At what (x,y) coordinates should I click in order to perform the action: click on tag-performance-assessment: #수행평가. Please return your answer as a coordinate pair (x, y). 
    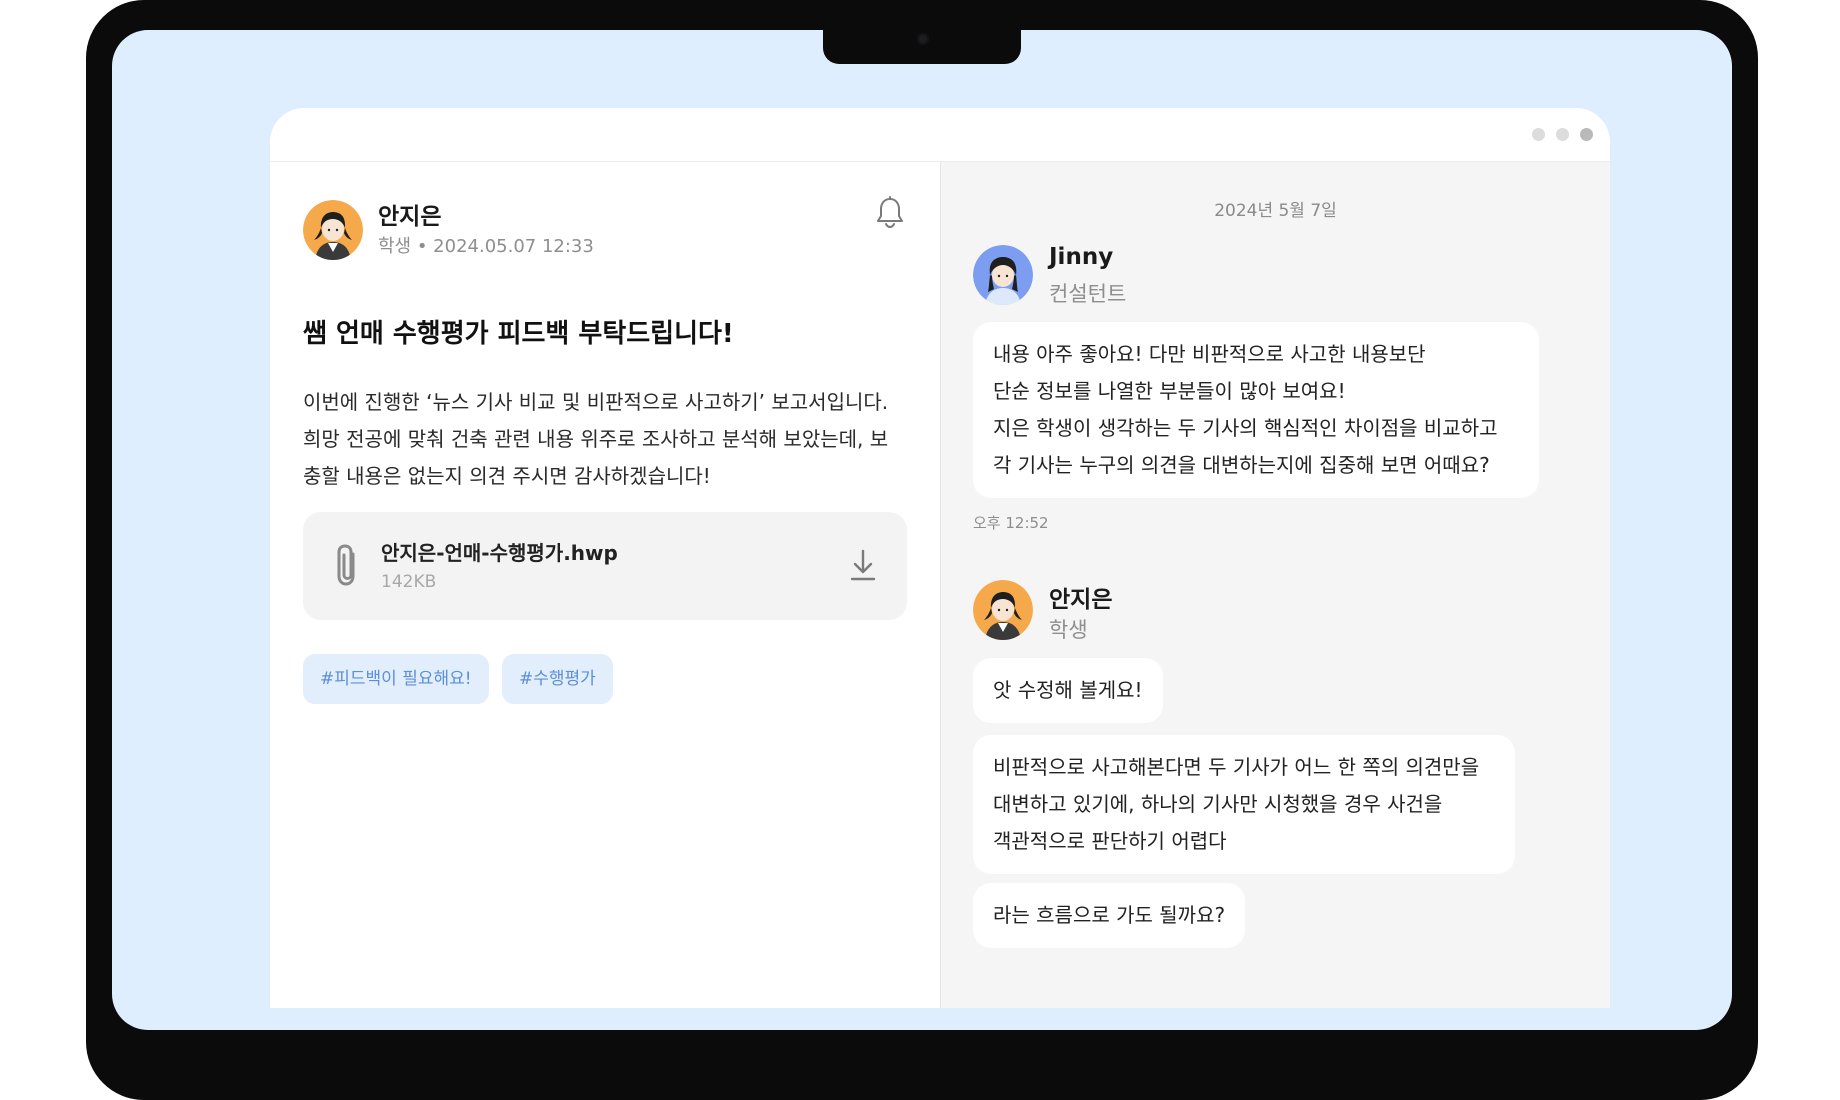
    Looking at the image, I should click on (557, 679).